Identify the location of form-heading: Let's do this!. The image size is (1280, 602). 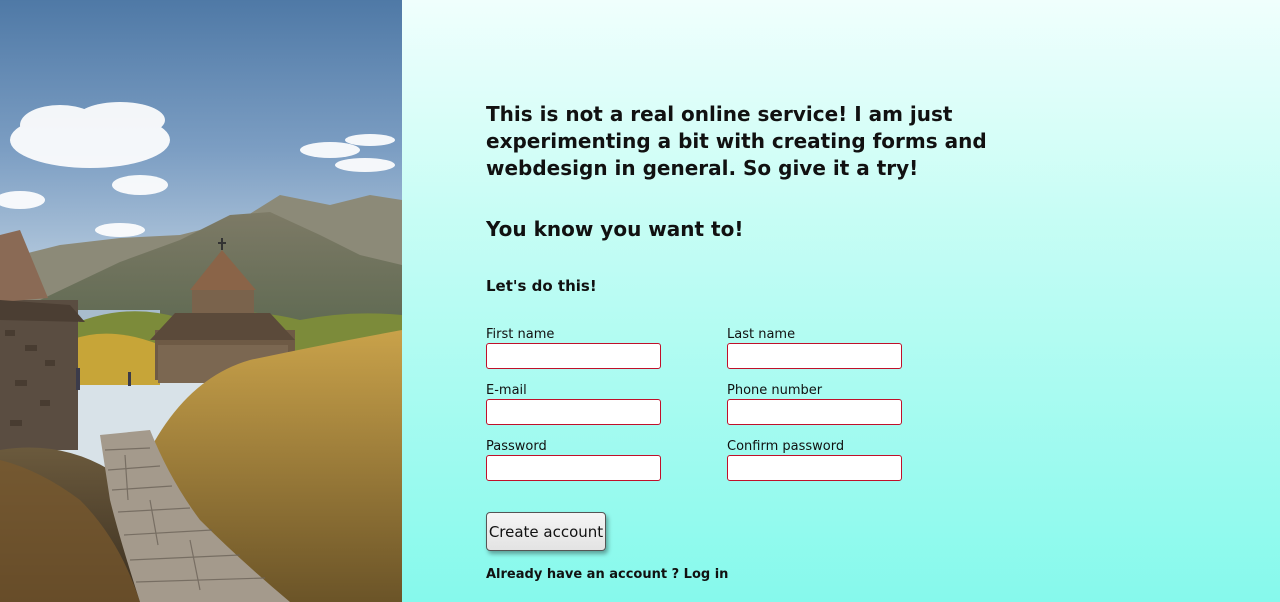
(541, 286).